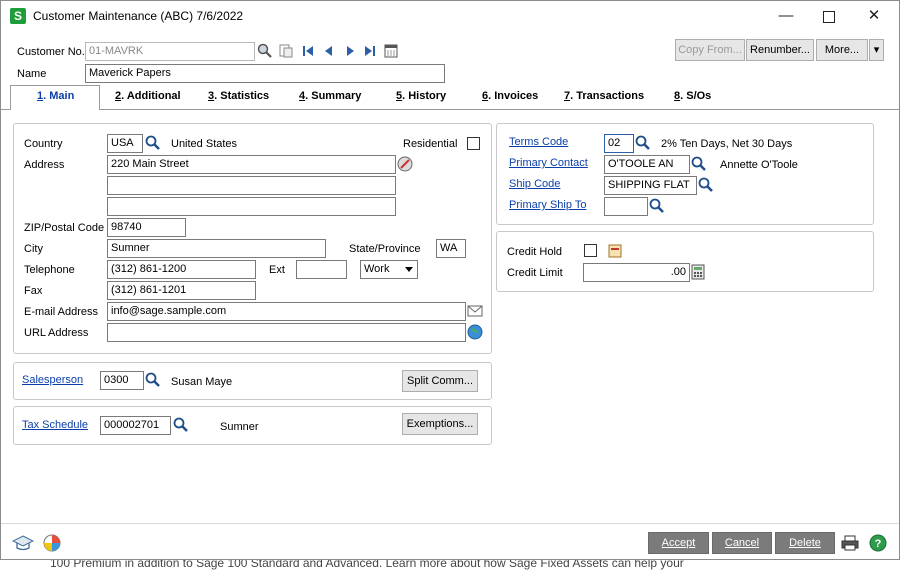 The width and height of the screenshot is (900, 570). I want to click on window-title: Customer Maintenance (ABC) 7/6/2022, so click(138, 16).